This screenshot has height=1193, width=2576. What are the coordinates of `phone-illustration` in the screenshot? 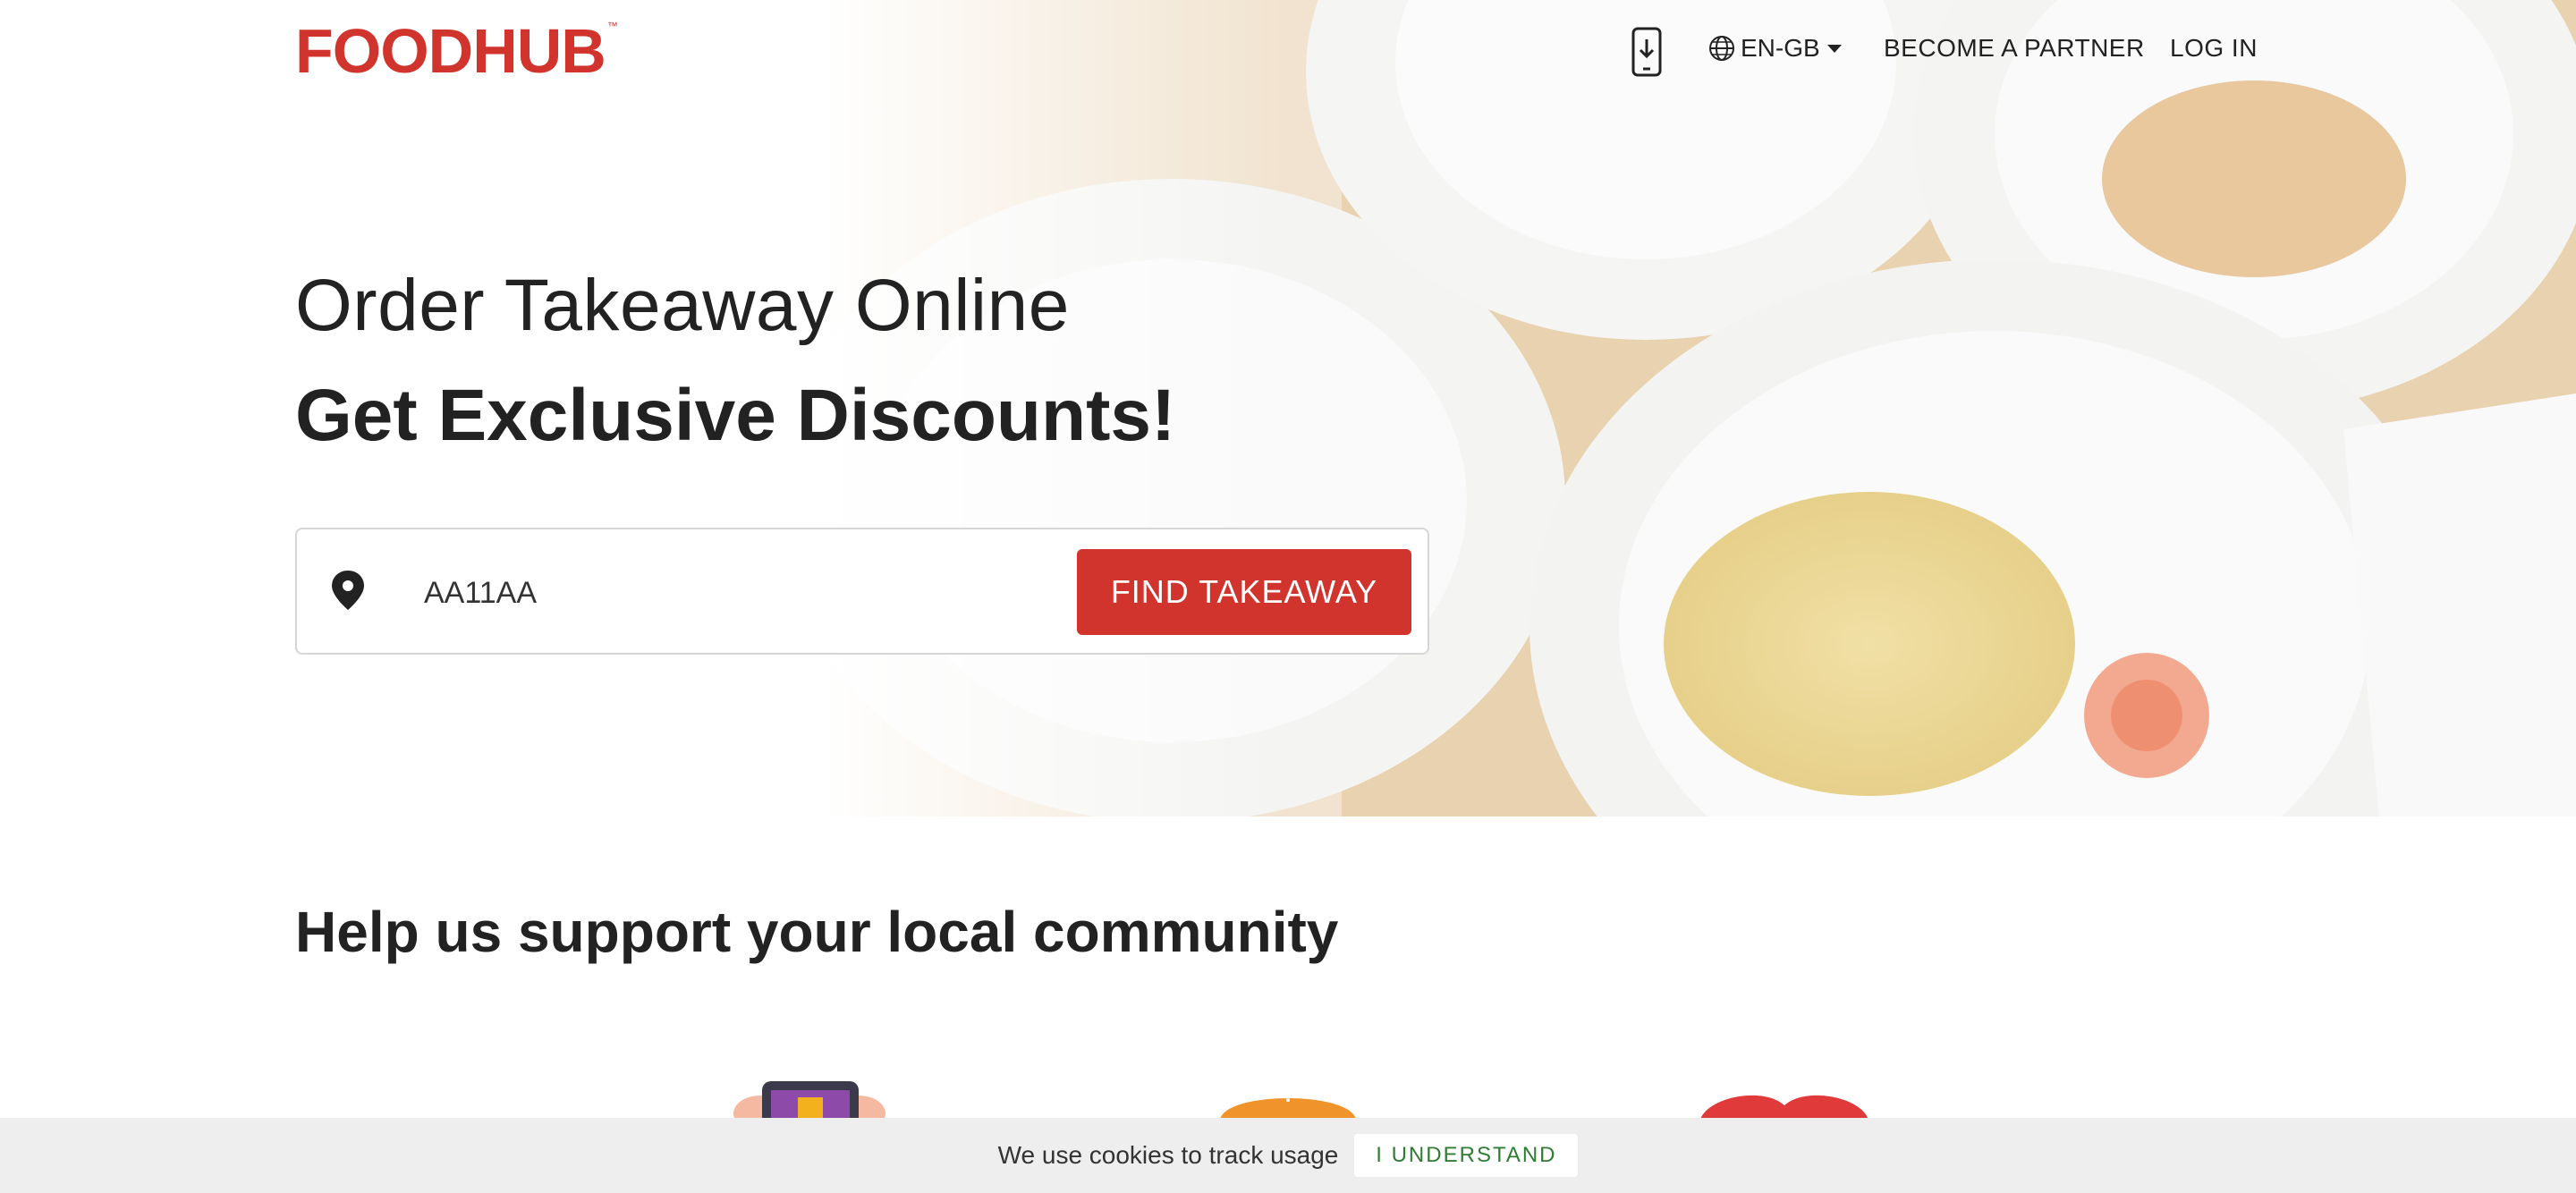 It's located at (809, 1101).